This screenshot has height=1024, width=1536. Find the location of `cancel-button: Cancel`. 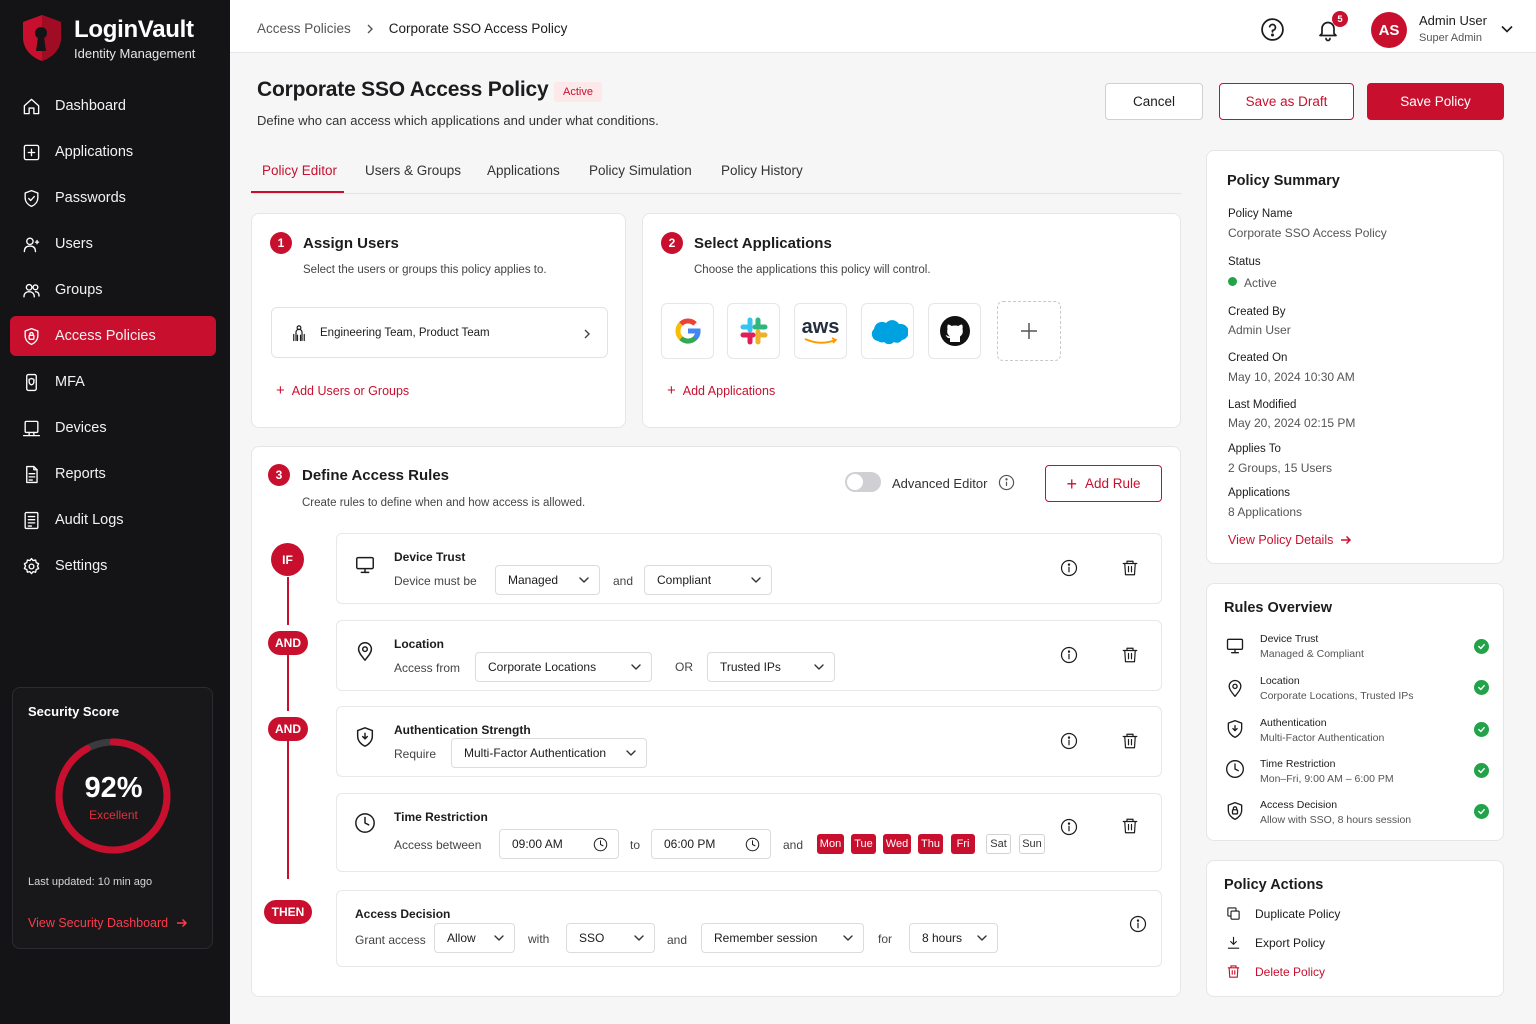

cancel-button: Cancel is located at coordinates (1154, 101).